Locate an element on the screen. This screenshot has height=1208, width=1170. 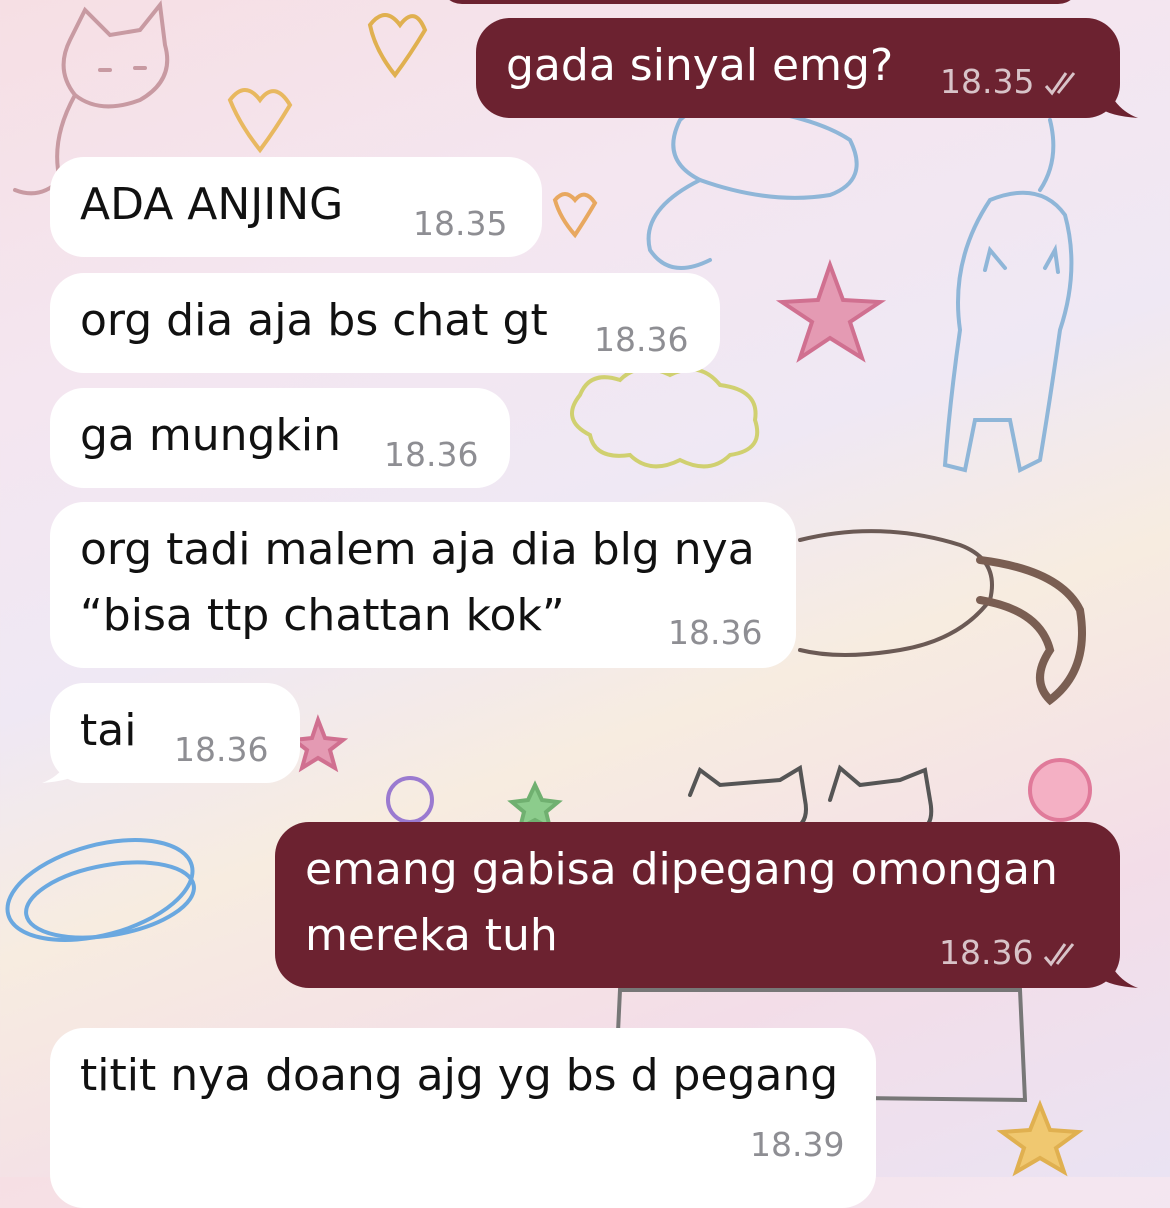
swirl-doodle-icon is located at coordinates (410, 800).